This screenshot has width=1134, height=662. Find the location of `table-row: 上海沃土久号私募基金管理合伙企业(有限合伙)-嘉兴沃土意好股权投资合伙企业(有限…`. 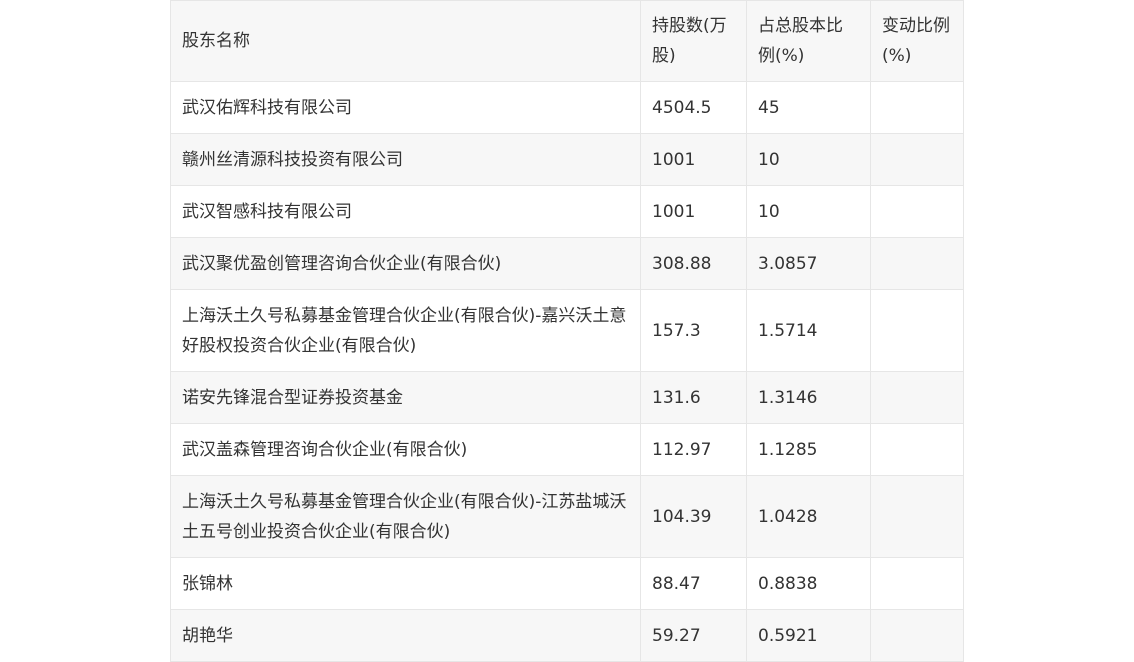

table-row: 上海沃土久号私募基金管理合伙企业(有限合伙)-嘉兴沃土意好股权投资合伙企业(有限… is located at coordinates (567, 330).